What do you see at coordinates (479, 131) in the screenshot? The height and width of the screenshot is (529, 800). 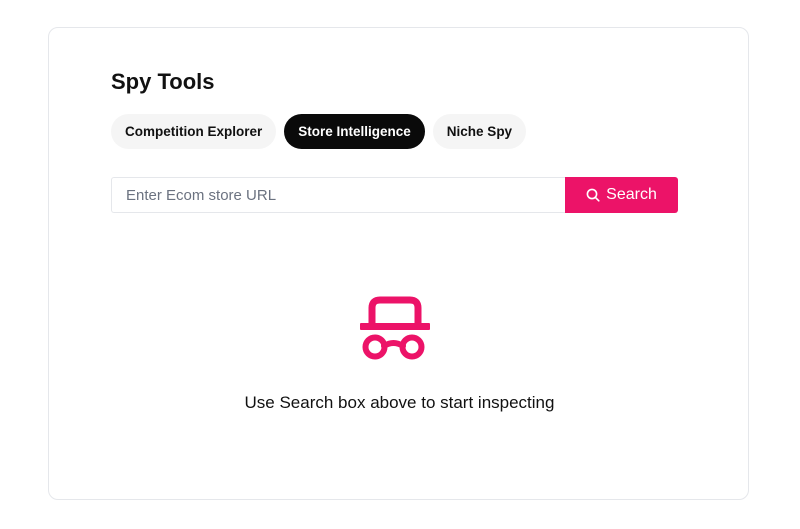 I see `tab-niche-spy: Niche Spy` at bounding box center [479, 131].